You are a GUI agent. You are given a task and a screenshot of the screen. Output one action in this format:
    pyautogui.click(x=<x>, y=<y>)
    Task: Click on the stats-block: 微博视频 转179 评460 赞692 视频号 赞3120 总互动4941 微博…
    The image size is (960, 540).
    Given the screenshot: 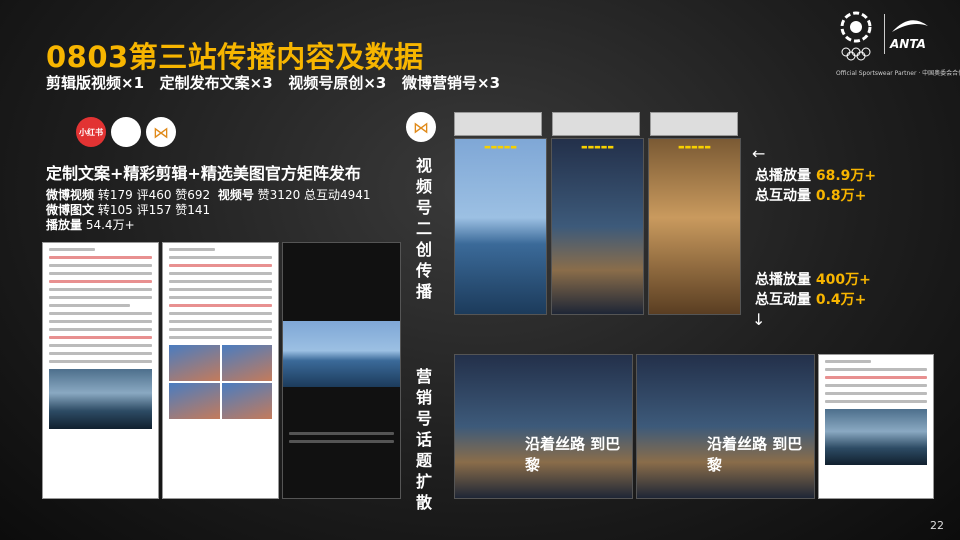 What is the action you would take?
    pyautogui.click(x=208, y=210)
    